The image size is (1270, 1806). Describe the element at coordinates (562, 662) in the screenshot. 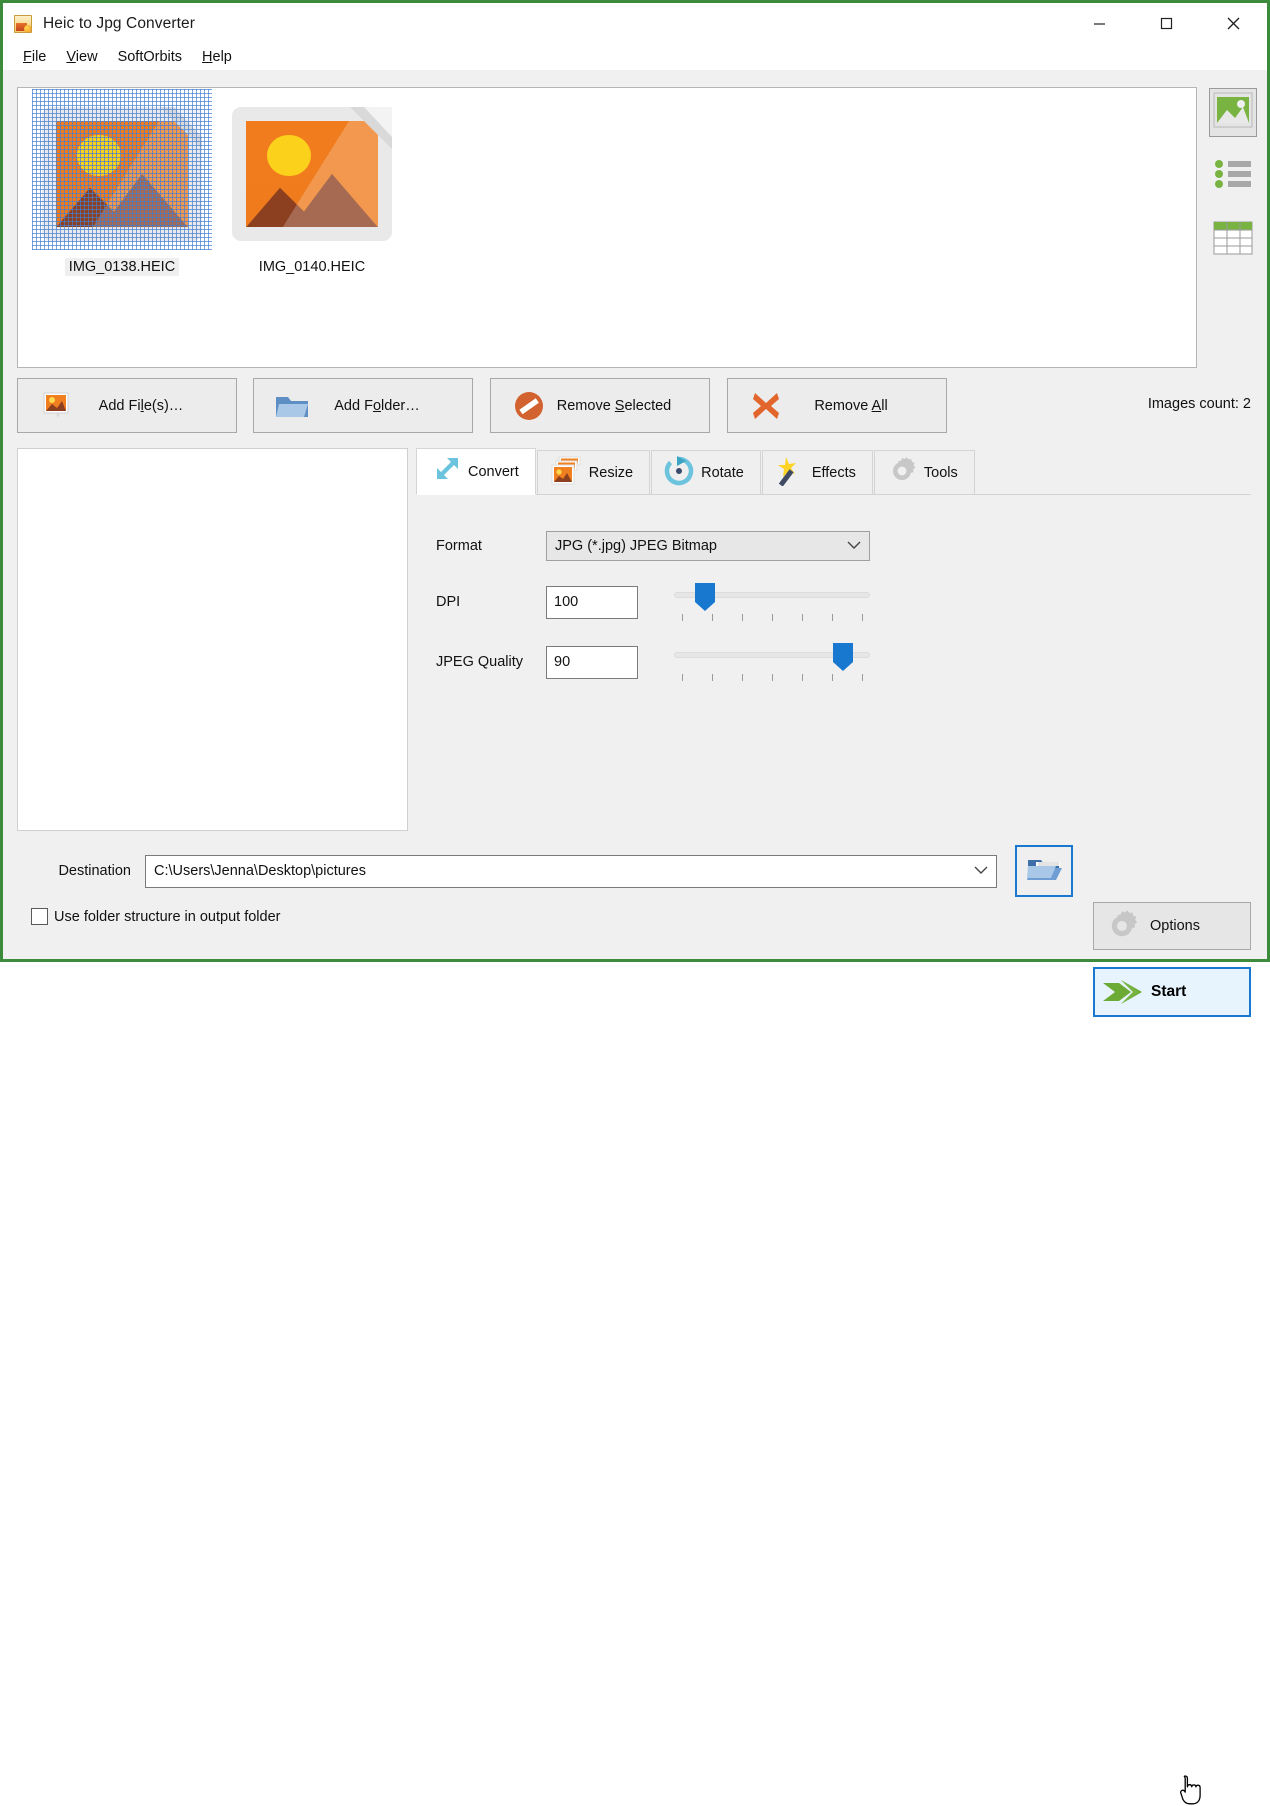

I see `quality-value: 90` at that location.